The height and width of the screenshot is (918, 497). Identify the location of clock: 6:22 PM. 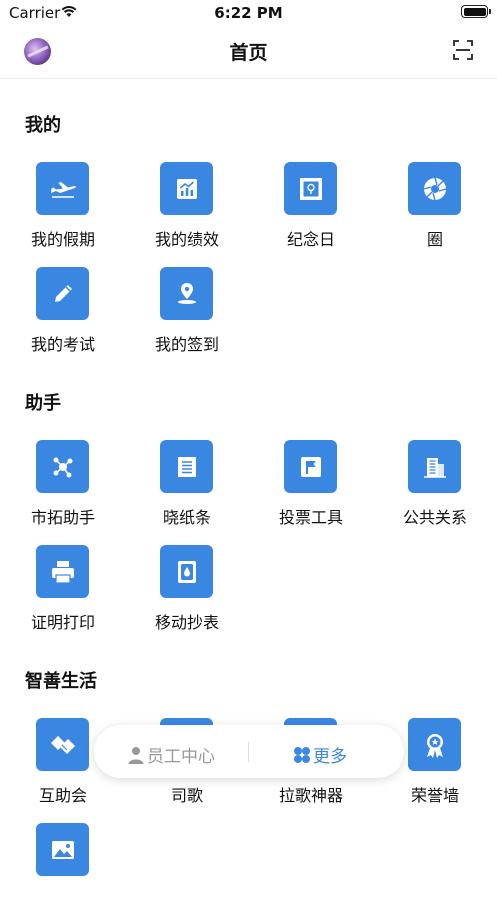
(248, 13).